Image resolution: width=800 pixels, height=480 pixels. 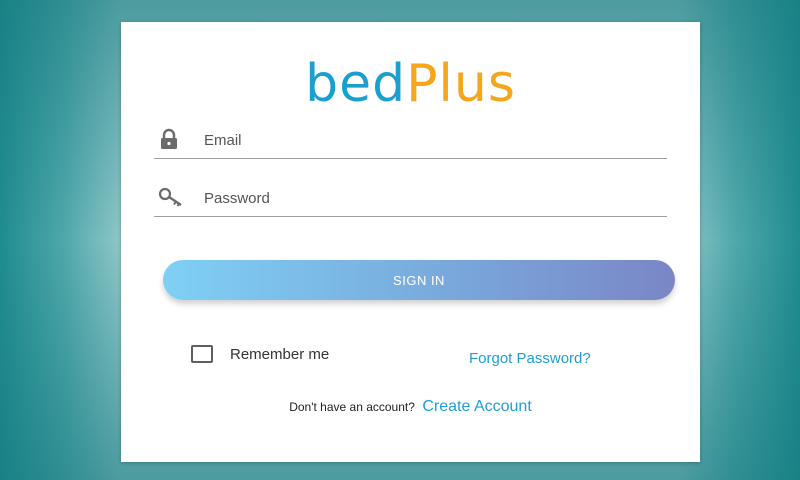 What do you see at coordinates (170, 197) in the screenshot?
I see `key-icon` at bounding box center [170, 197].